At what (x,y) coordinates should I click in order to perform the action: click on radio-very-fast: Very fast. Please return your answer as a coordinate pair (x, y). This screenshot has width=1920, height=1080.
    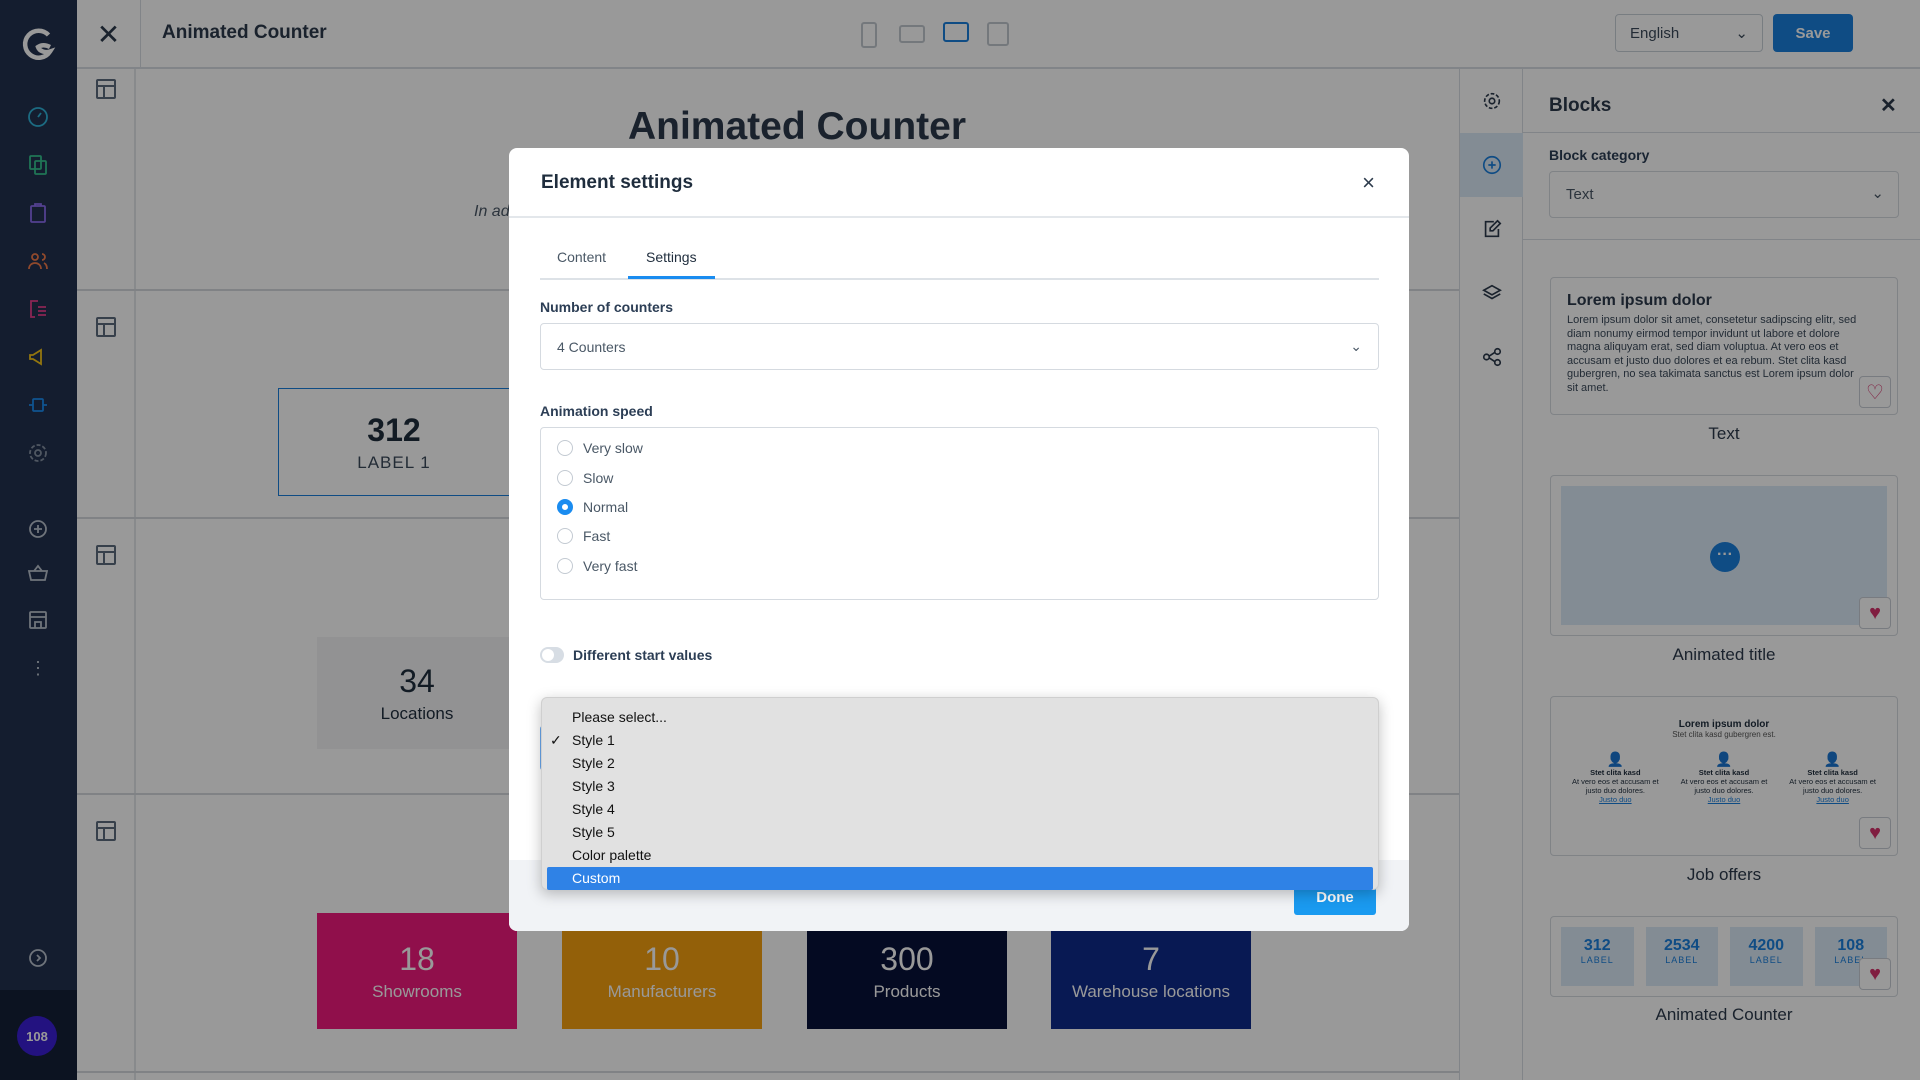
    Looking at the image, I should click on (597, 566).